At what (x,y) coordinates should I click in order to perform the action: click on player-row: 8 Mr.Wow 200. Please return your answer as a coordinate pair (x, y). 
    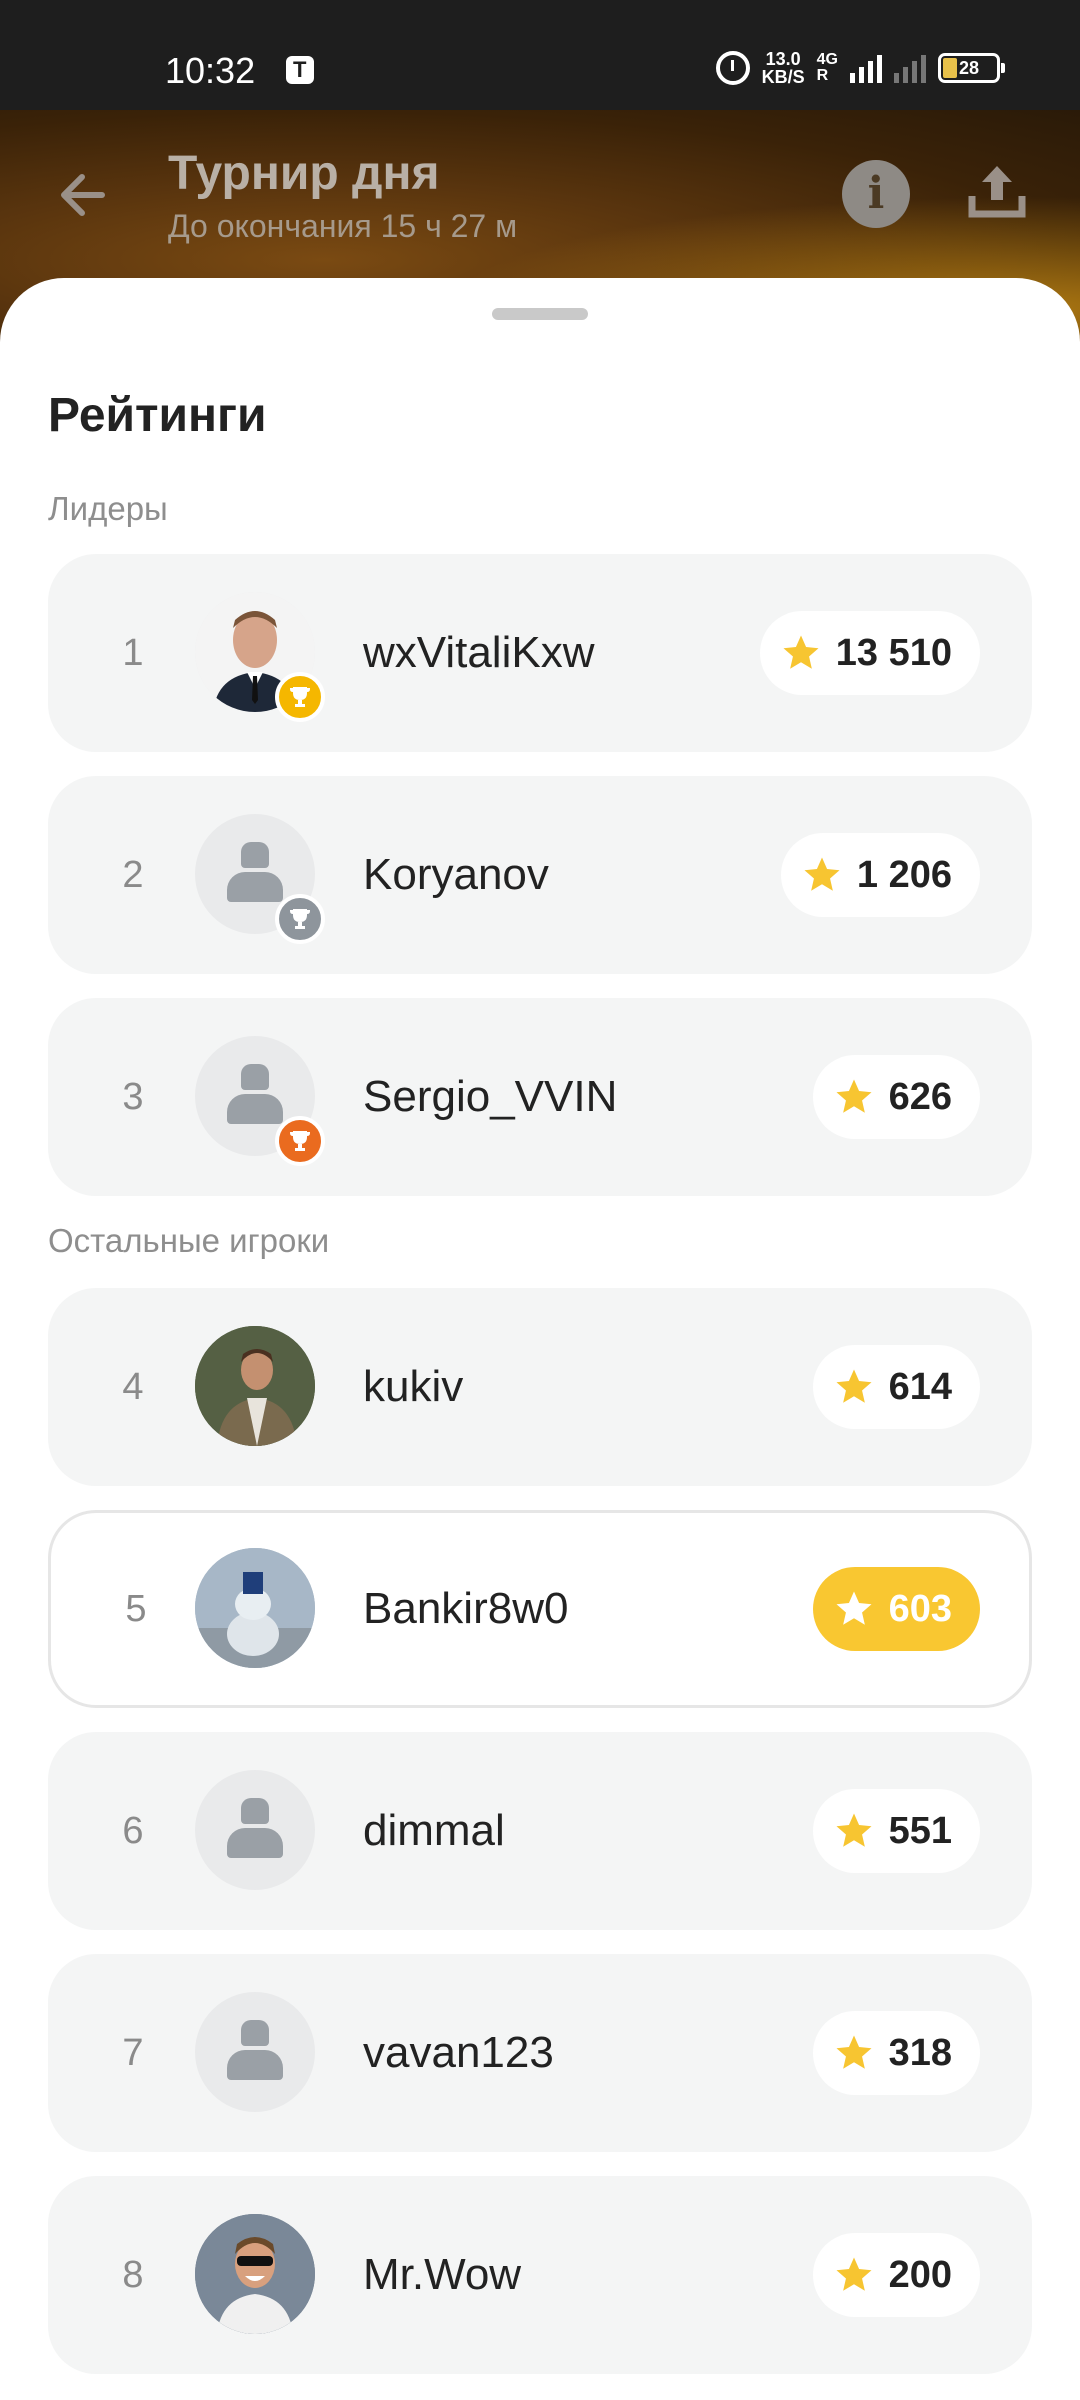
    Looking at the image, I should click on (540, 2275).